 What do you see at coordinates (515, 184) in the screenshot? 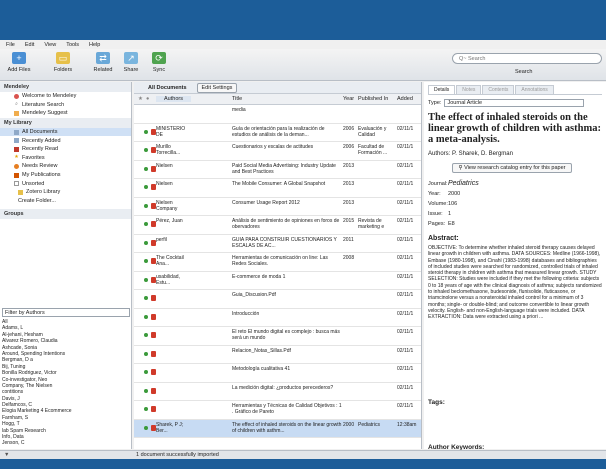
I see `journal-row: Journal:Pediatrics` at bounding box center [515, 184].